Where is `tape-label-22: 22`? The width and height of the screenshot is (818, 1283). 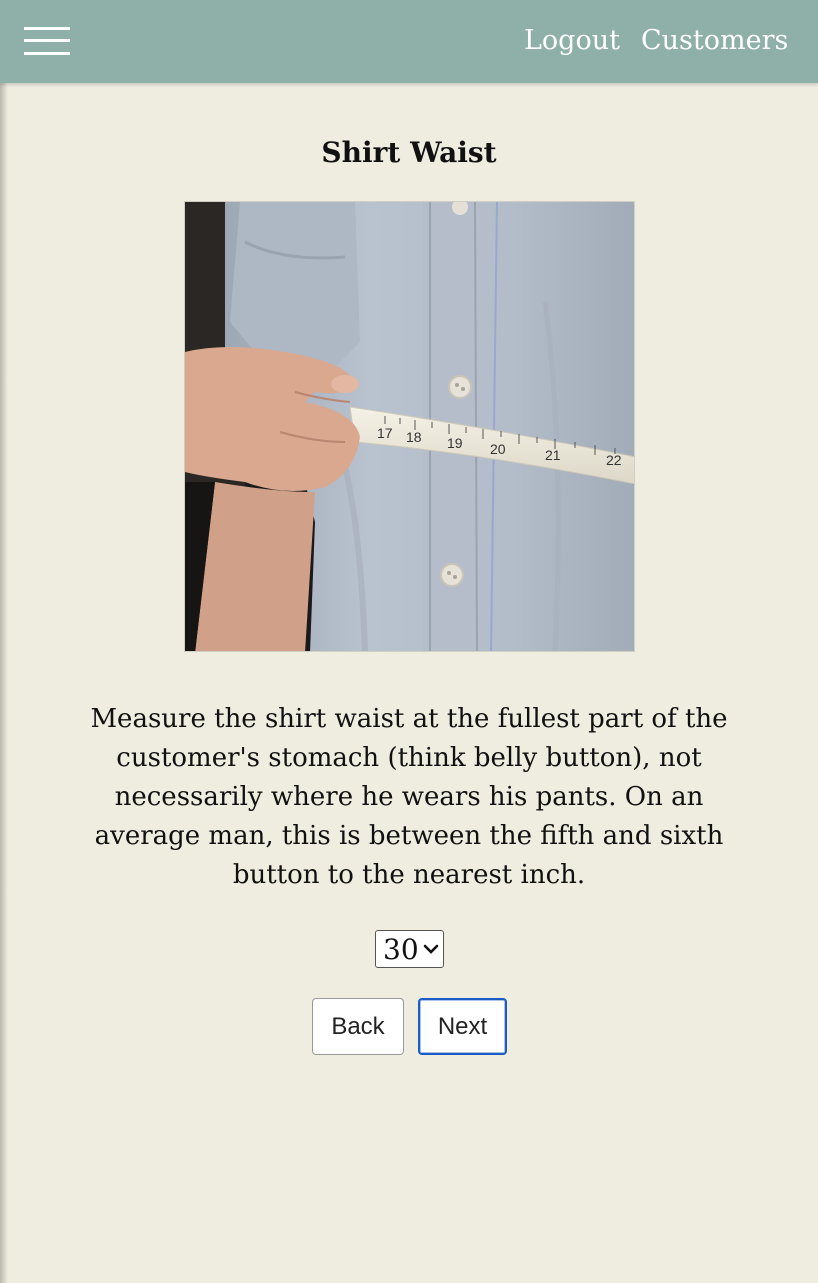 tape-label-22: 22 is located at coordinates (614, 460).